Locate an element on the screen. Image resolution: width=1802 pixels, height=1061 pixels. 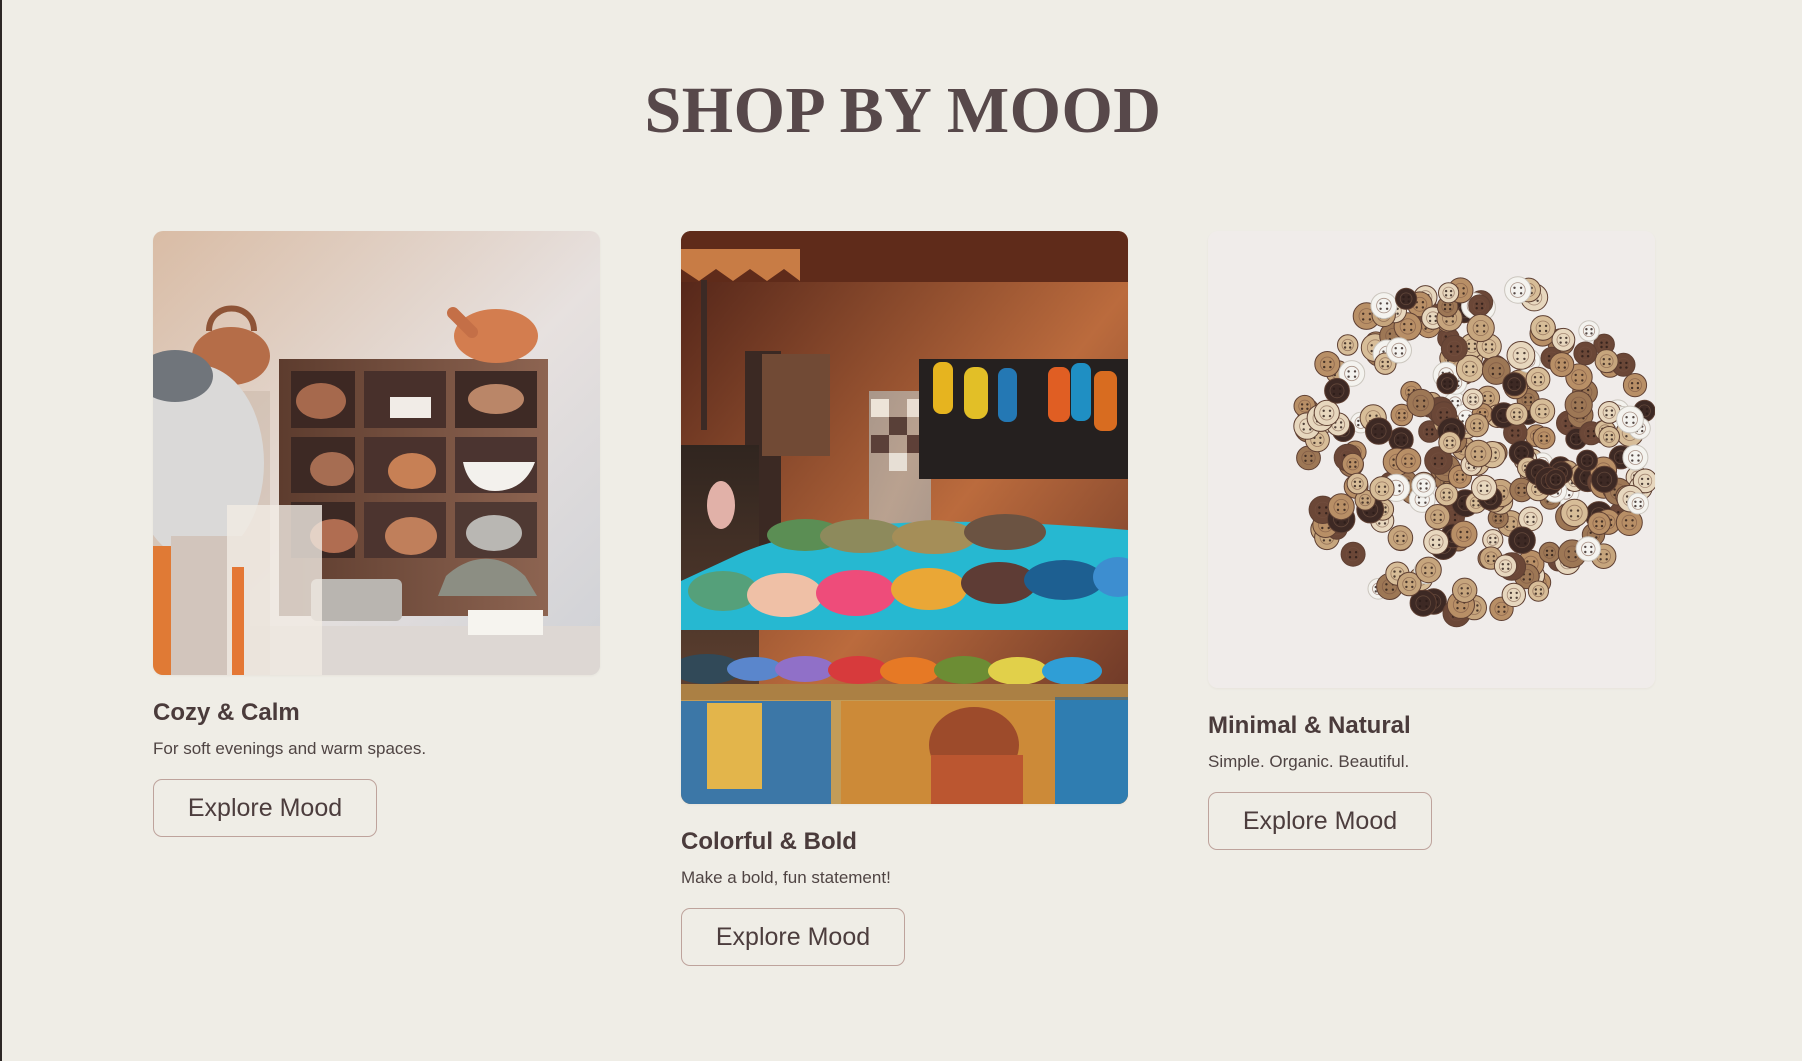
mood-description-cozy-calm: For soft evenings and warm spaces. is located at coordinates (290, 748).